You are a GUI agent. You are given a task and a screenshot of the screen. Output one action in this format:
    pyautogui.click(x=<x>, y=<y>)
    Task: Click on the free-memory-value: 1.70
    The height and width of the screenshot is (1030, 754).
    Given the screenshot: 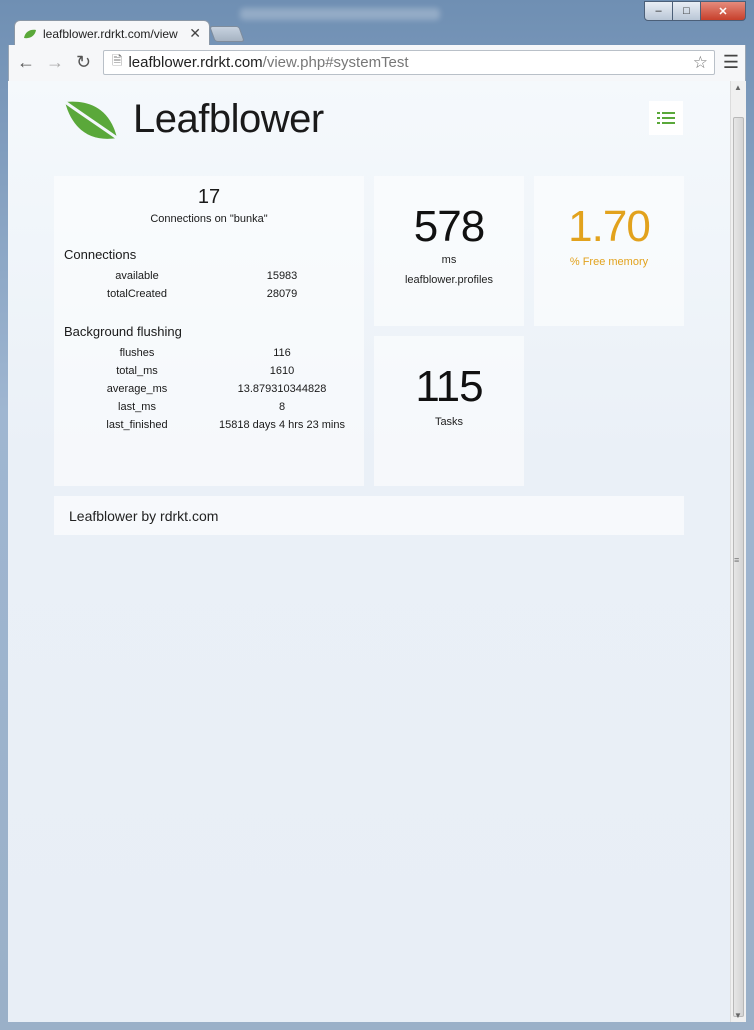 What is the action you would take?
    pyautogui.click(x=609, y=226)
    